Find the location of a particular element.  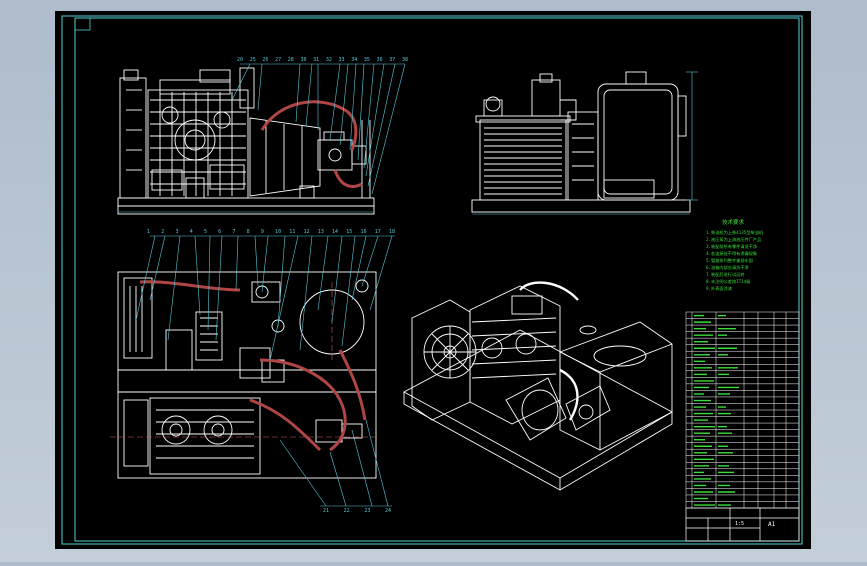

callout-number: 10 is located at coordinates (278, 232).